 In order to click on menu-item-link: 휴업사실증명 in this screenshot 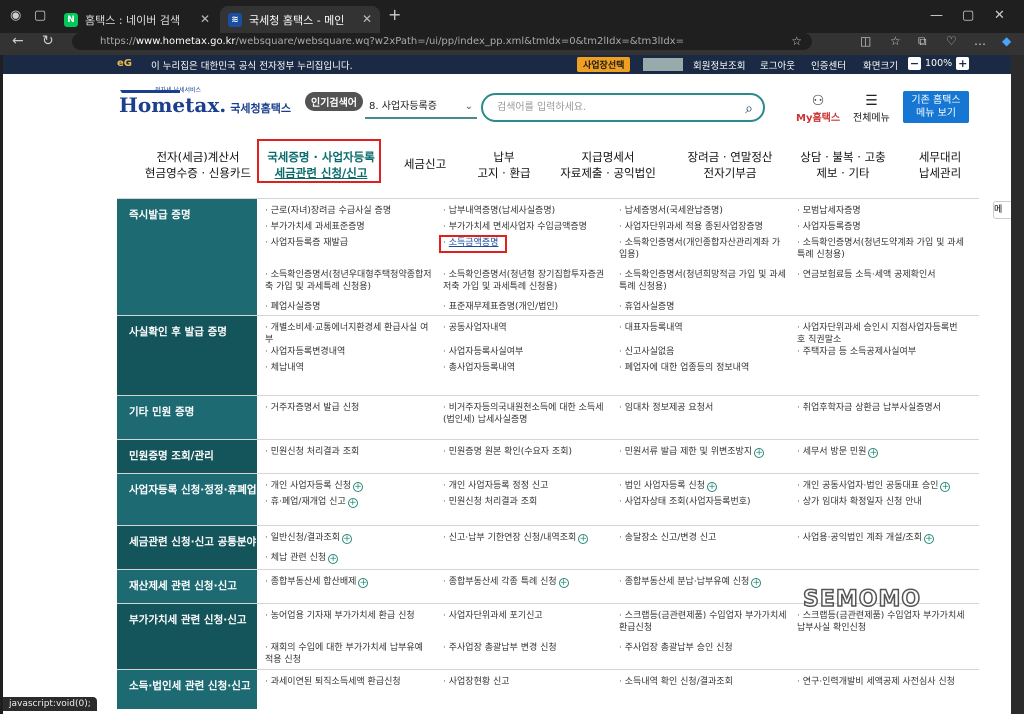, I will do `click(703, 307)`.